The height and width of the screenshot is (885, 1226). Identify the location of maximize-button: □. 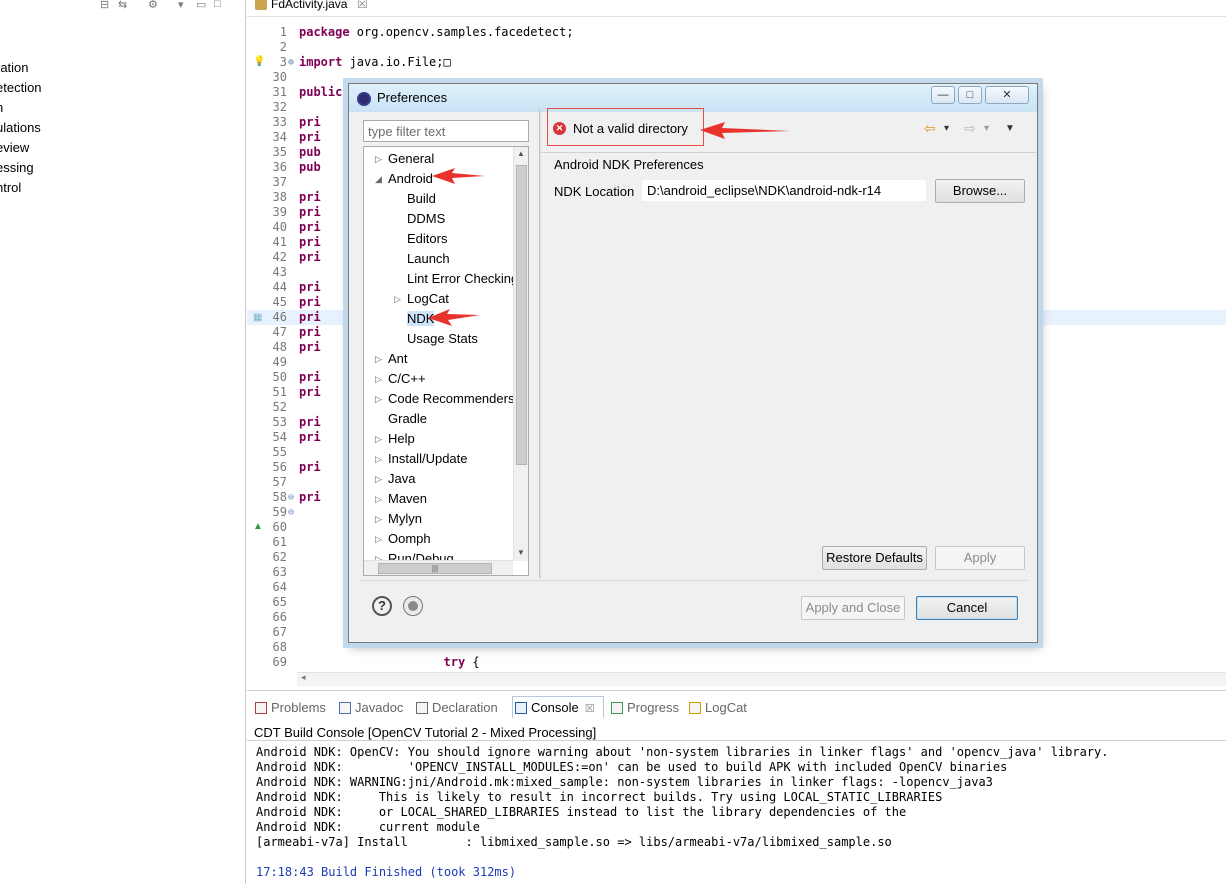
(970, 95).